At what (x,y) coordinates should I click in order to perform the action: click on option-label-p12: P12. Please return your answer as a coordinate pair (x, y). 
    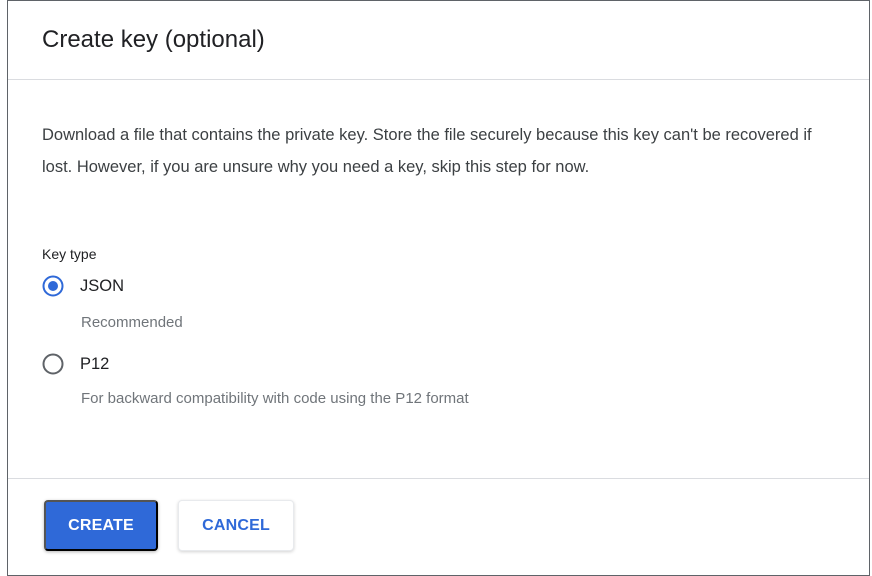
    Looking at the image, I should click on (95, 363).